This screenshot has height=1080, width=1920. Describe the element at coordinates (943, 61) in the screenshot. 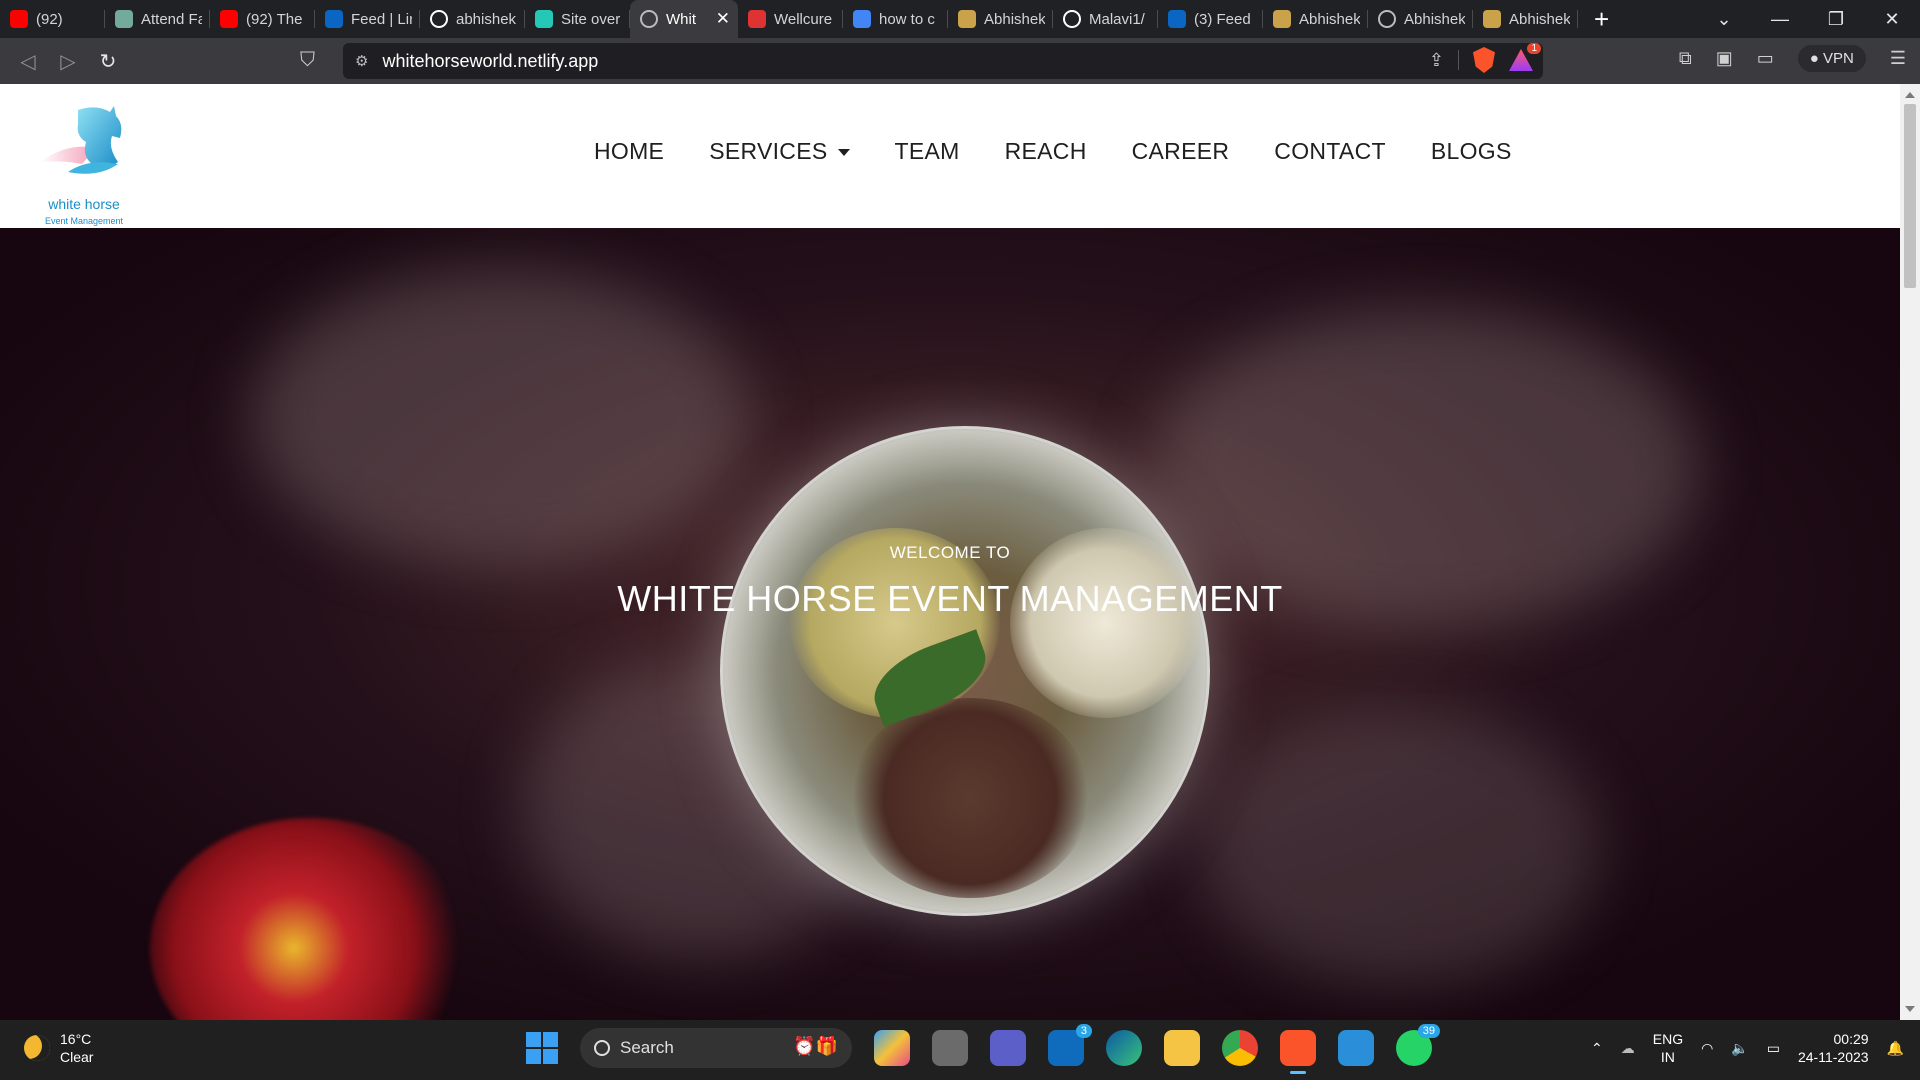

I see `address-bar: ⚙ whitehorseworld.netlify.app ⇪ 1` at that location.